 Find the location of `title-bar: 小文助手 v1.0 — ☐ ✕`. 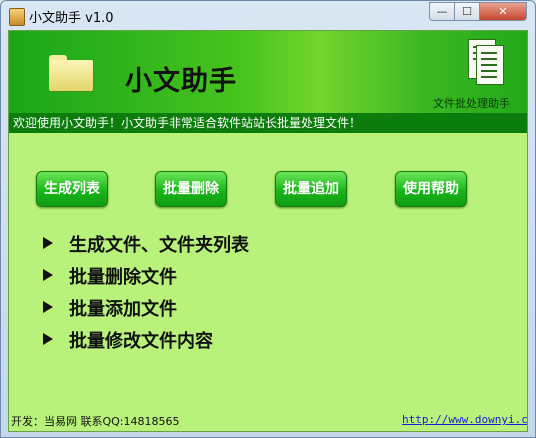

title-bar: 小文助手 v1.0 — ☐ ✕ is located at coordinates (268, 16).